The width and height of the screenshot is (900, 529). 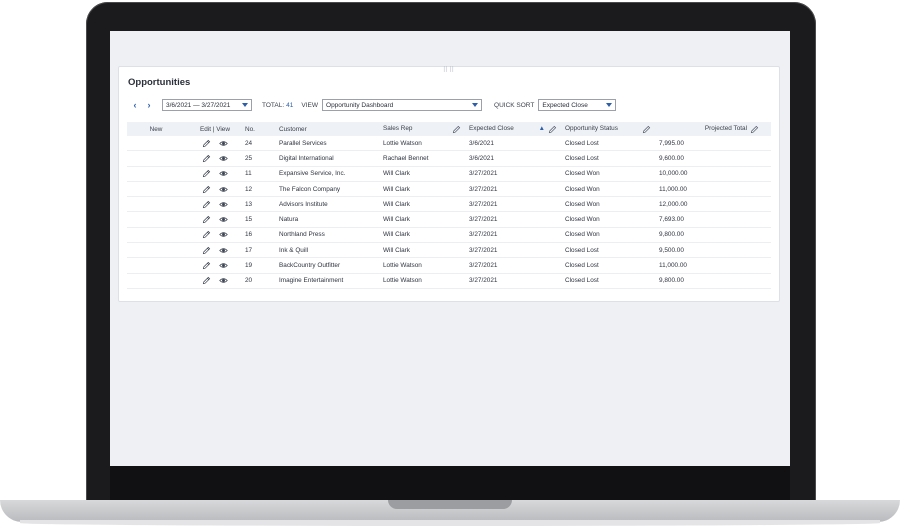 What do you see at coordinates (591, 128) in the screenshot?
I see `header-status-label: Opportunity Status` at bounding box center [591, 128].